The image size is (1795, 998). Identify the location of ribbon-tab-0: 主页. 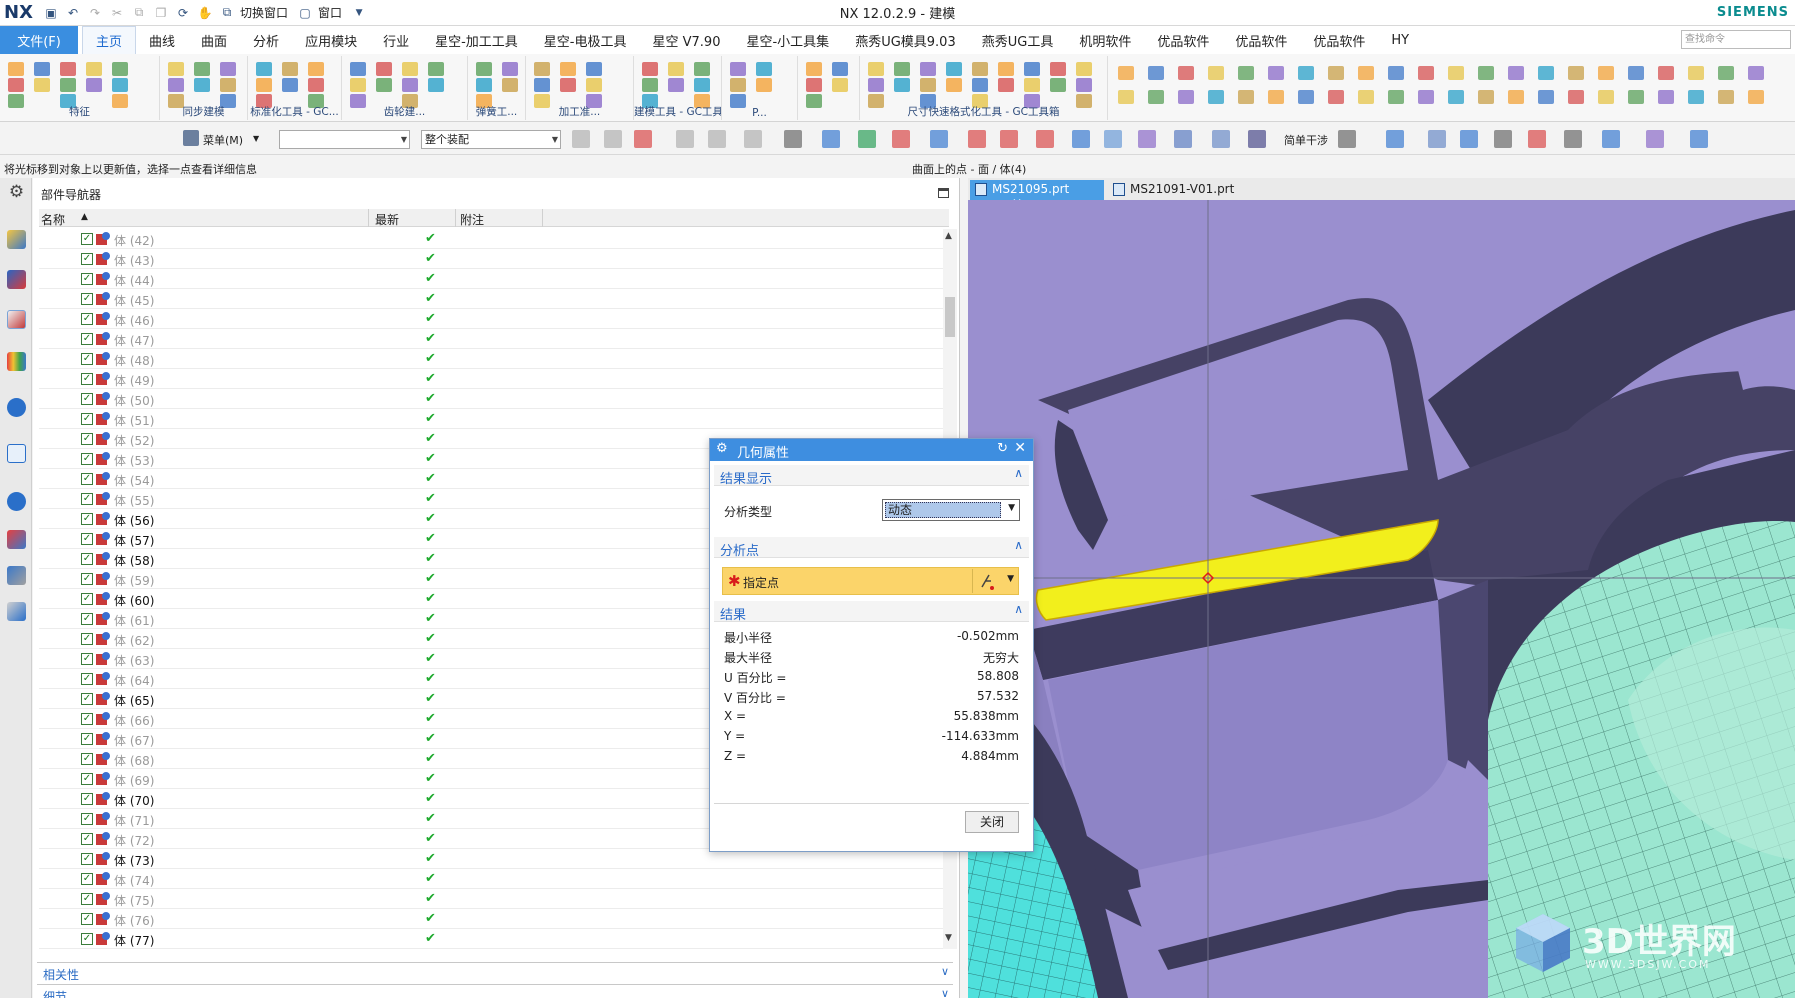
(109, 40).